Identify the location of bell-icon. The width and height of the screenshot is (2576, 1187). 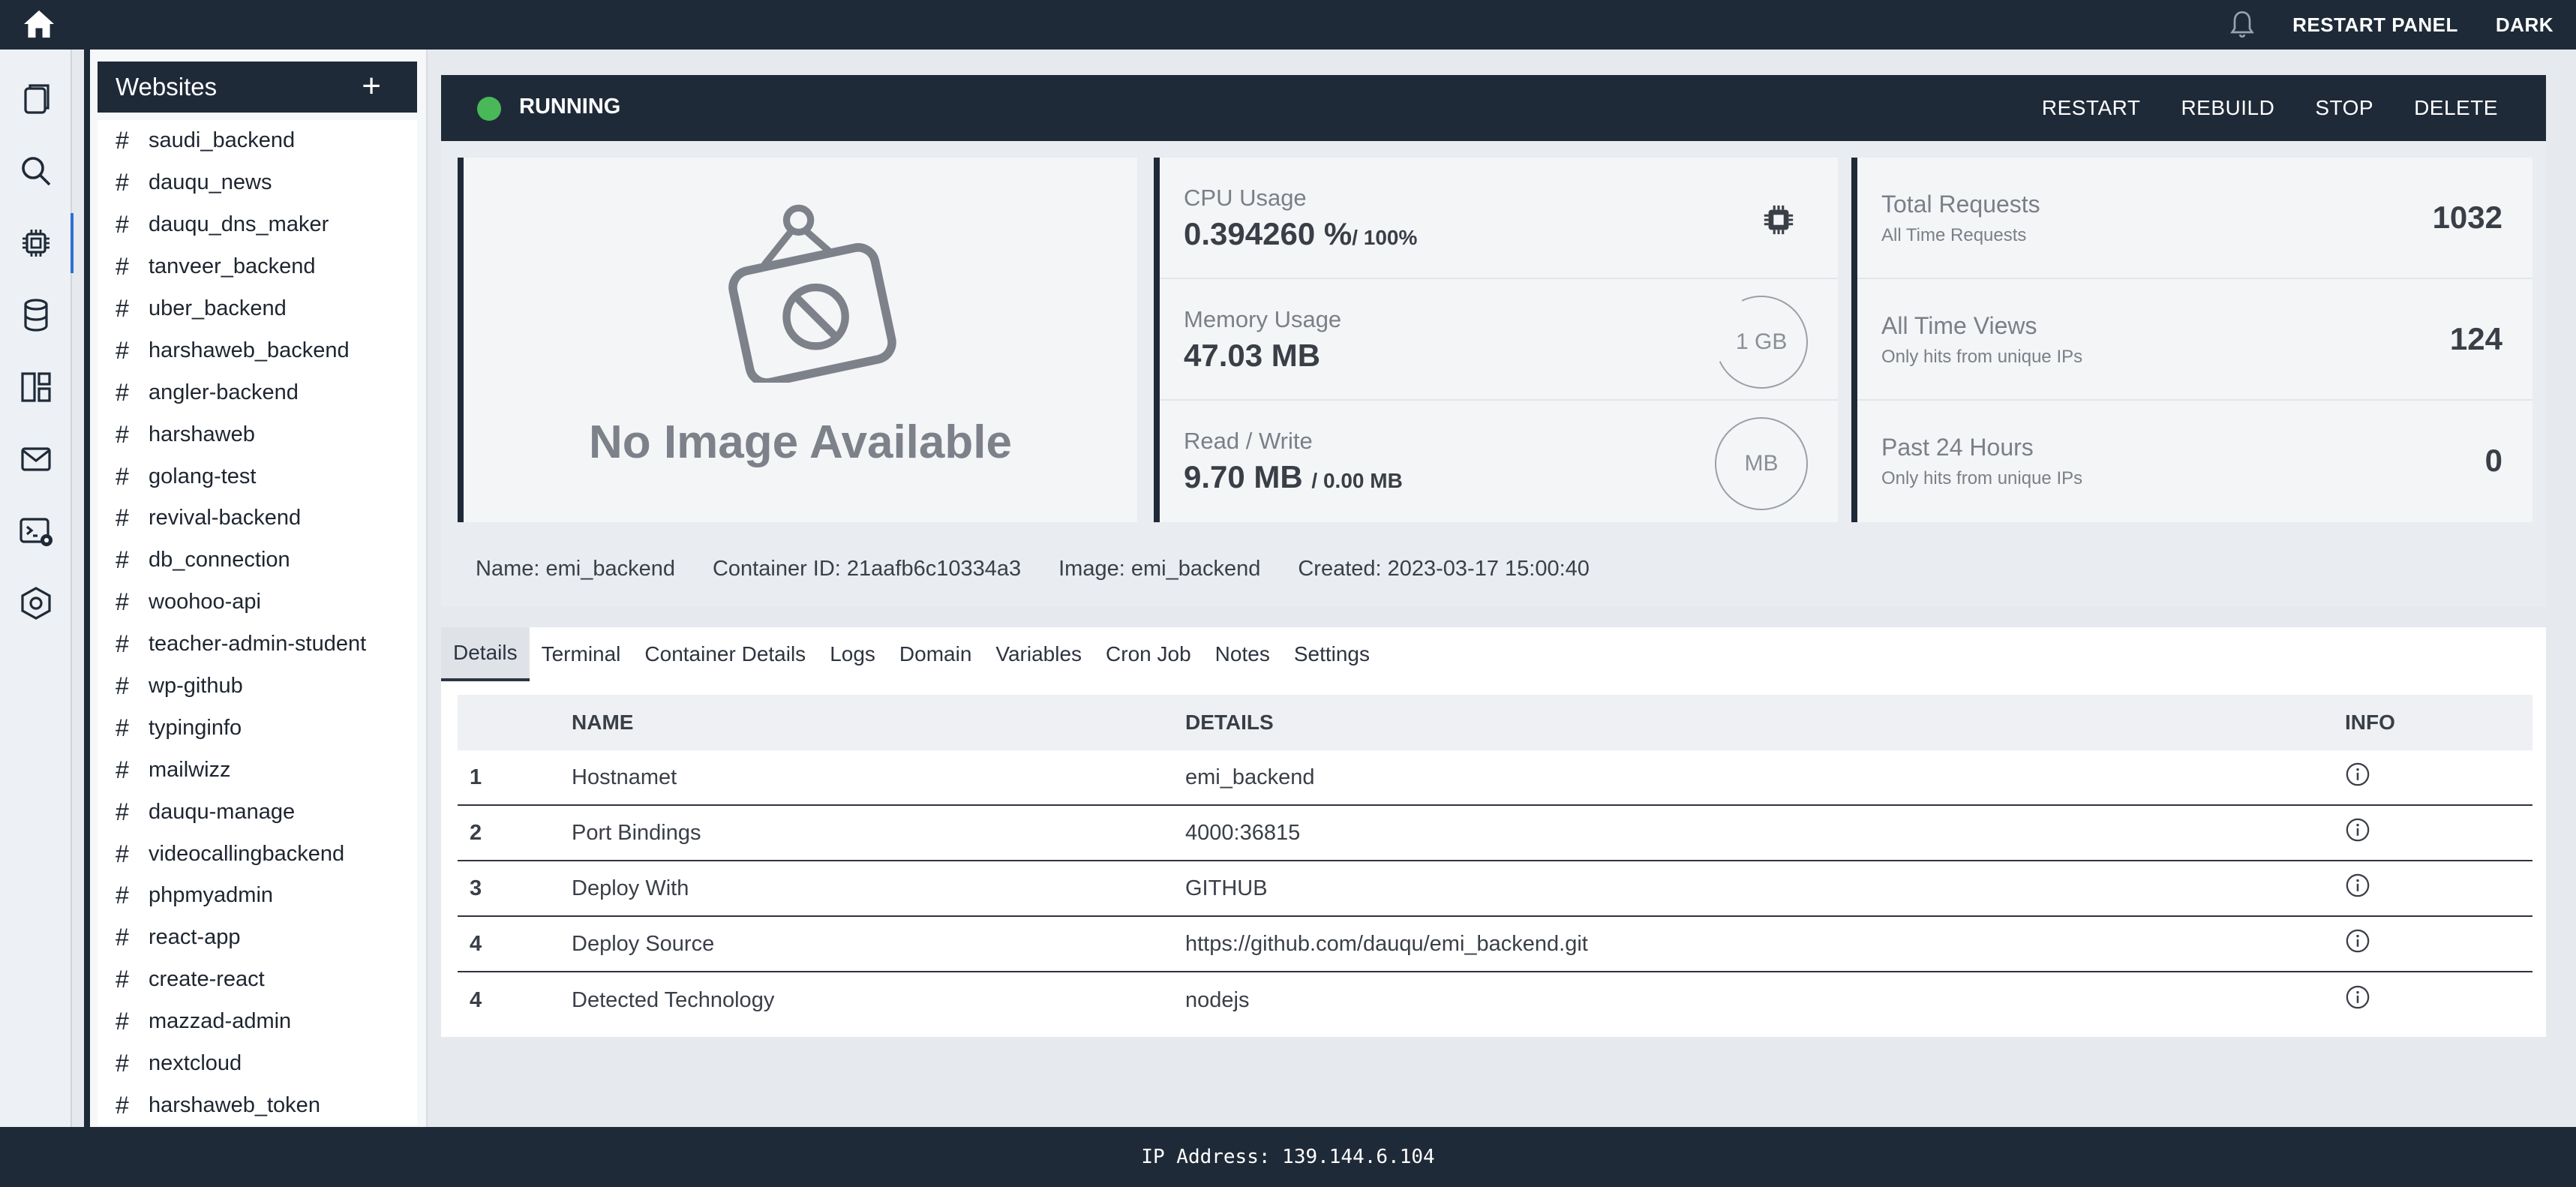
(2242, 25).